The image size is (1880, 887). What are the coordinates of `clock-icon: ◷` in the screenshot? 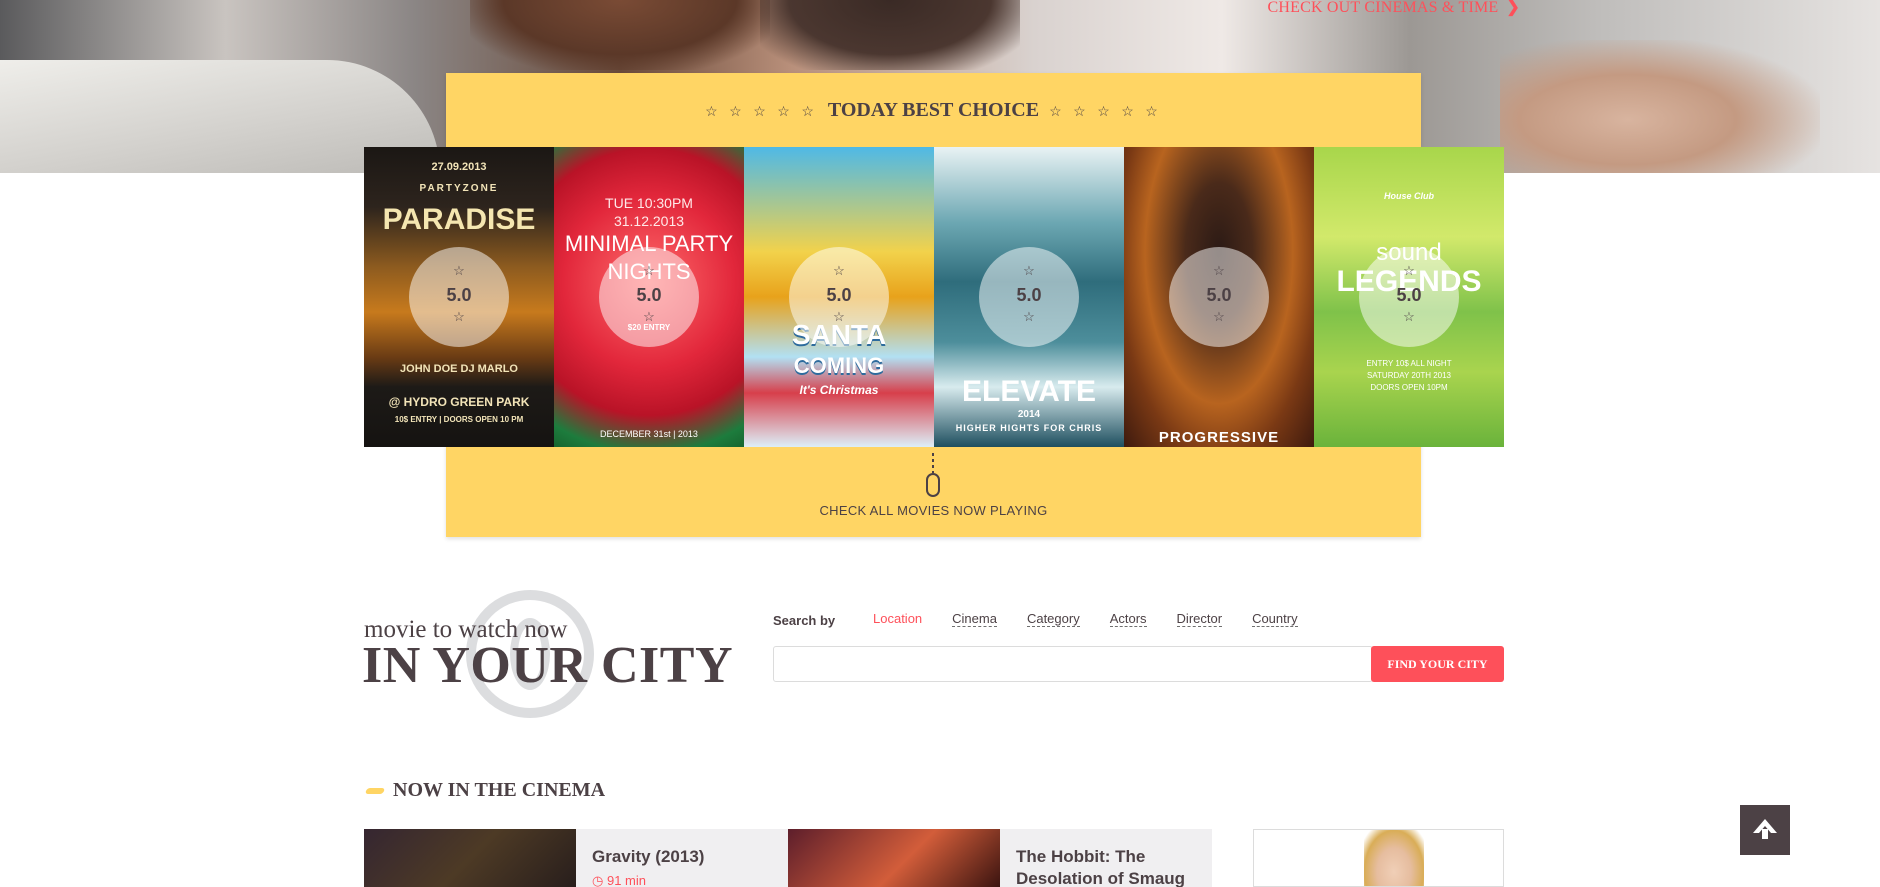 It's located at (598, 880).